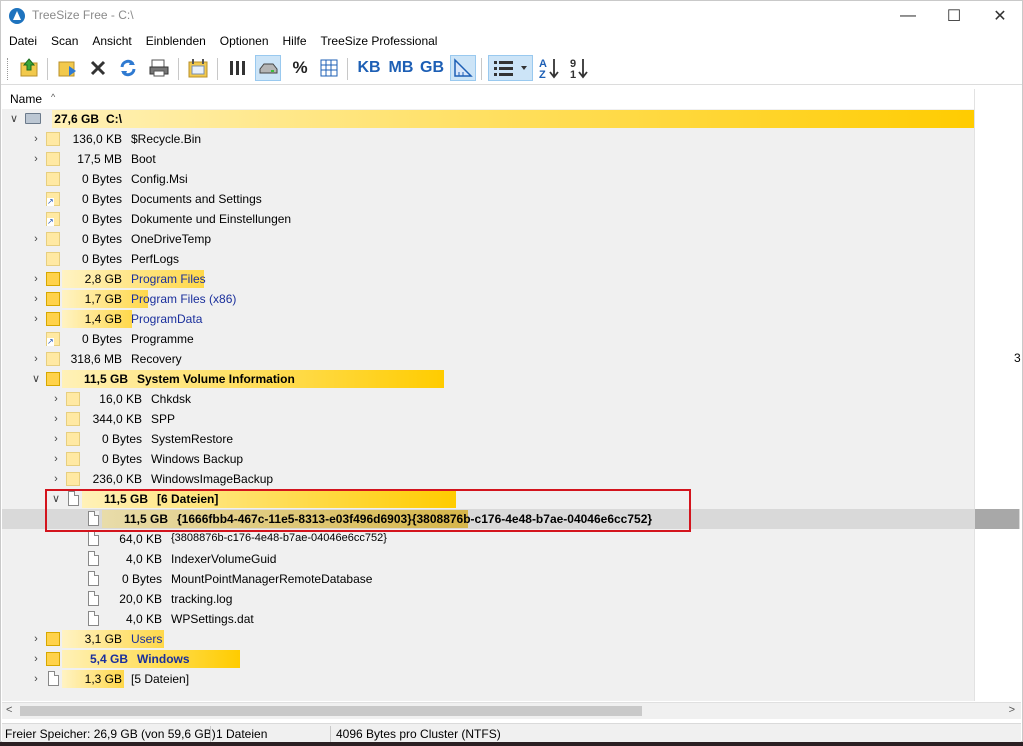  I want to click on close-window-button: ✕, so click(1000, 16).